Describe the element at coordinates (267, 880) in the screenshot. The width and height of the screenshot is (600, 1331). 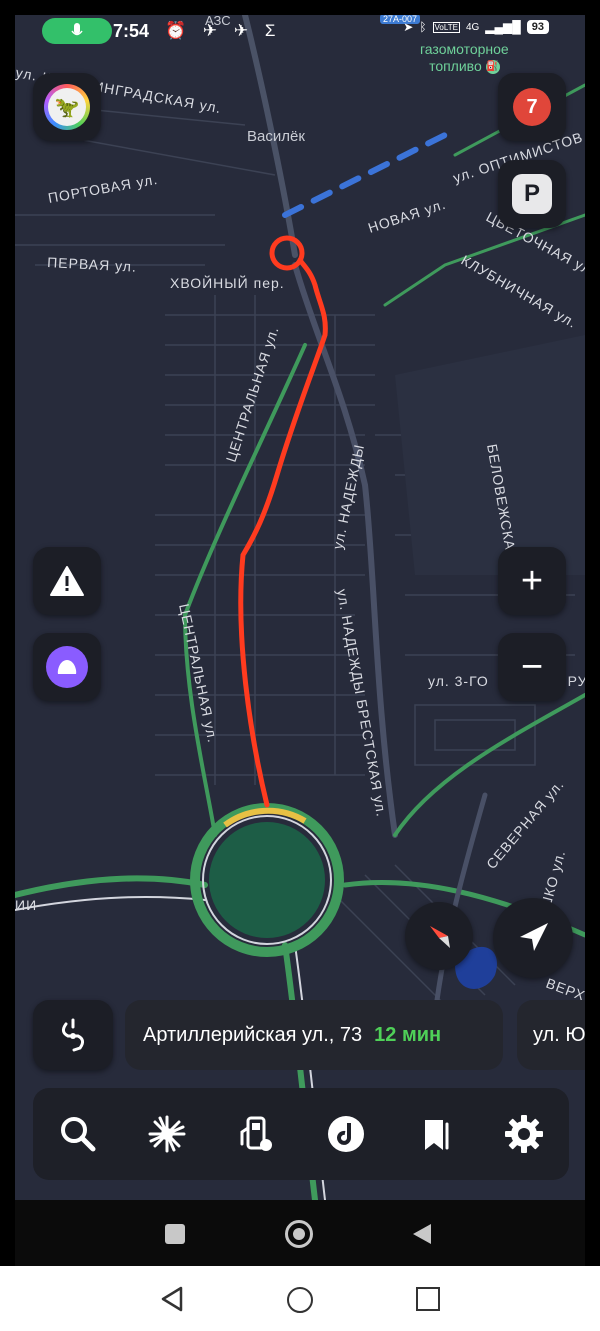
I see `roundabout` at that location.